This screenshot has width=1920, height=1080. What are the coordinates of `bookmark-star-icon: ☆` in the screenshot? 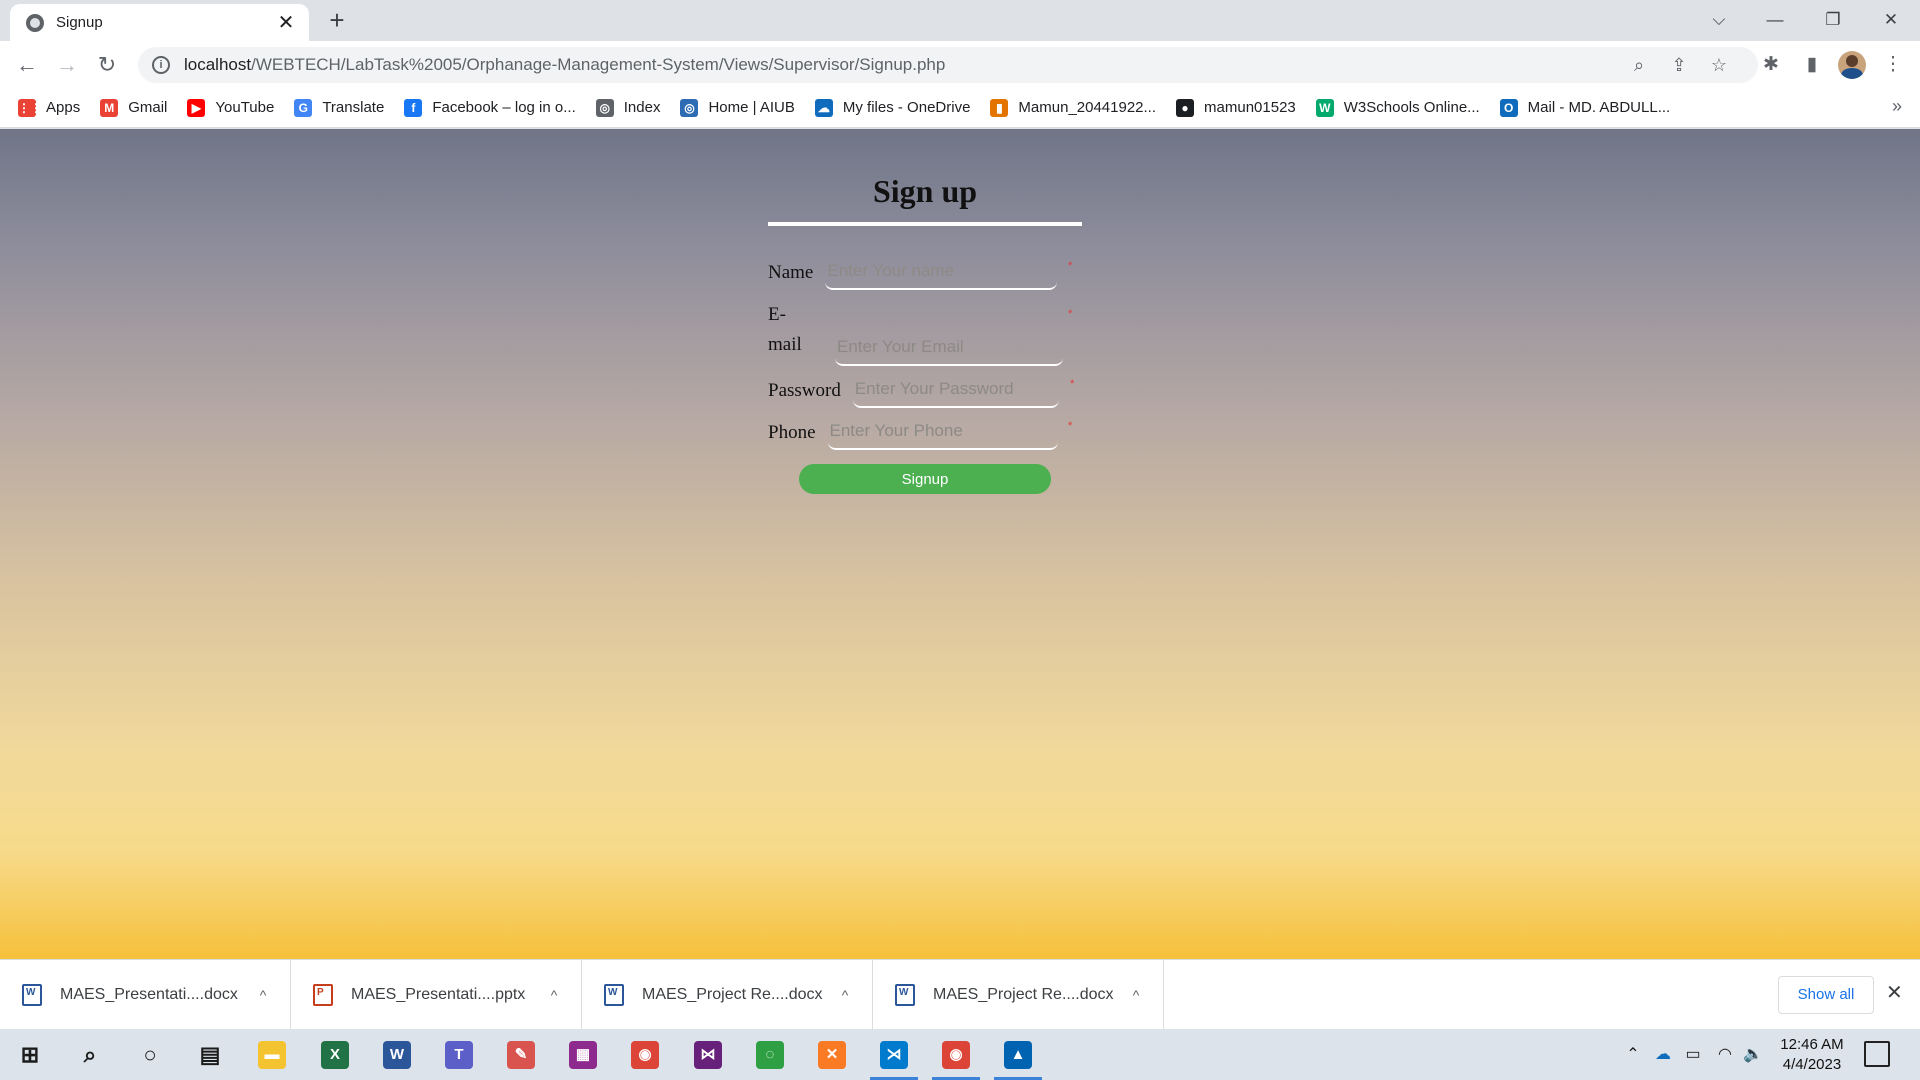 It's located at (1719, 65).